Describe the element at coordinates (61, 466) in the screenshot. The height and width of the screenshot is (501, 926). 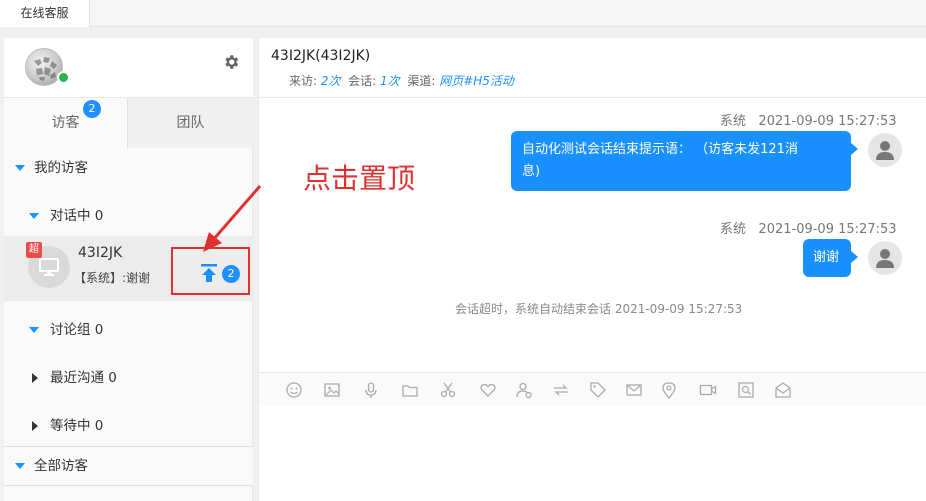
I see `group-all-visitors-label: 全部访客` at that location.